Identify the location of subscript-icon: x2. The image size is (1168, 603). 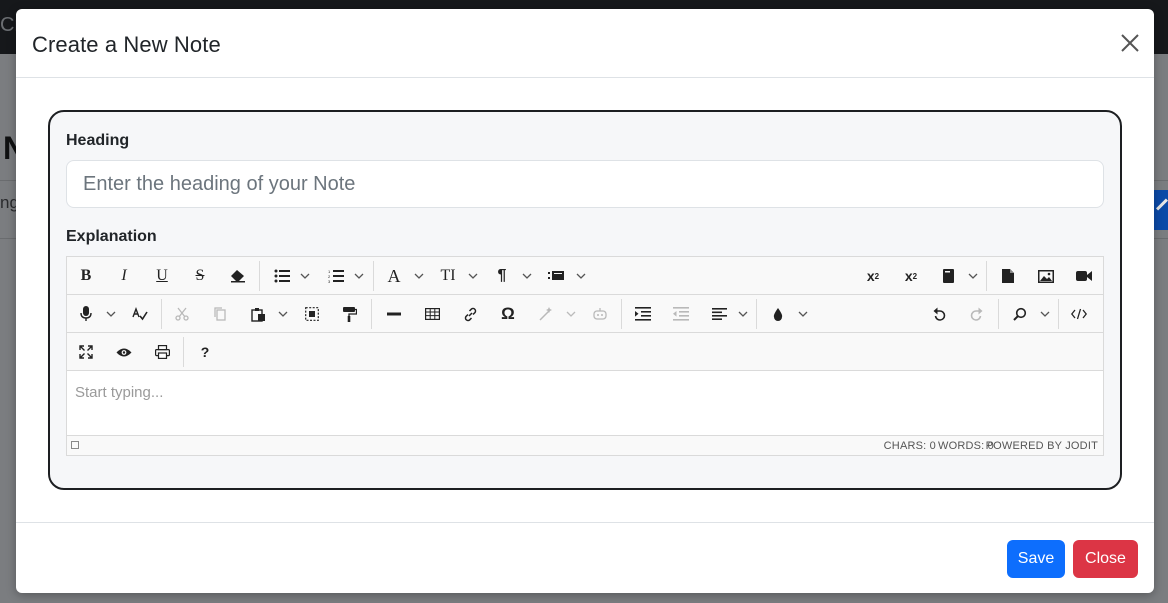
(911, 276).